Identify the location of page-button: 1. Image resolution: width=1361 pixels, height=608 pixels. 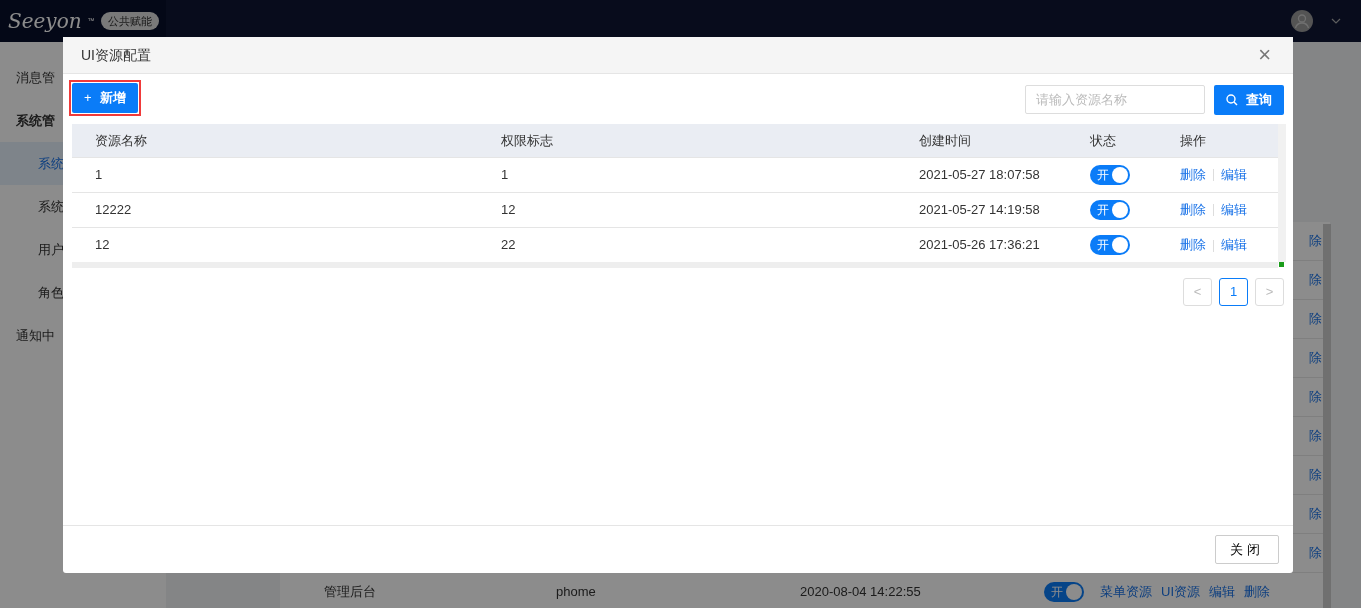
(1233, 292).